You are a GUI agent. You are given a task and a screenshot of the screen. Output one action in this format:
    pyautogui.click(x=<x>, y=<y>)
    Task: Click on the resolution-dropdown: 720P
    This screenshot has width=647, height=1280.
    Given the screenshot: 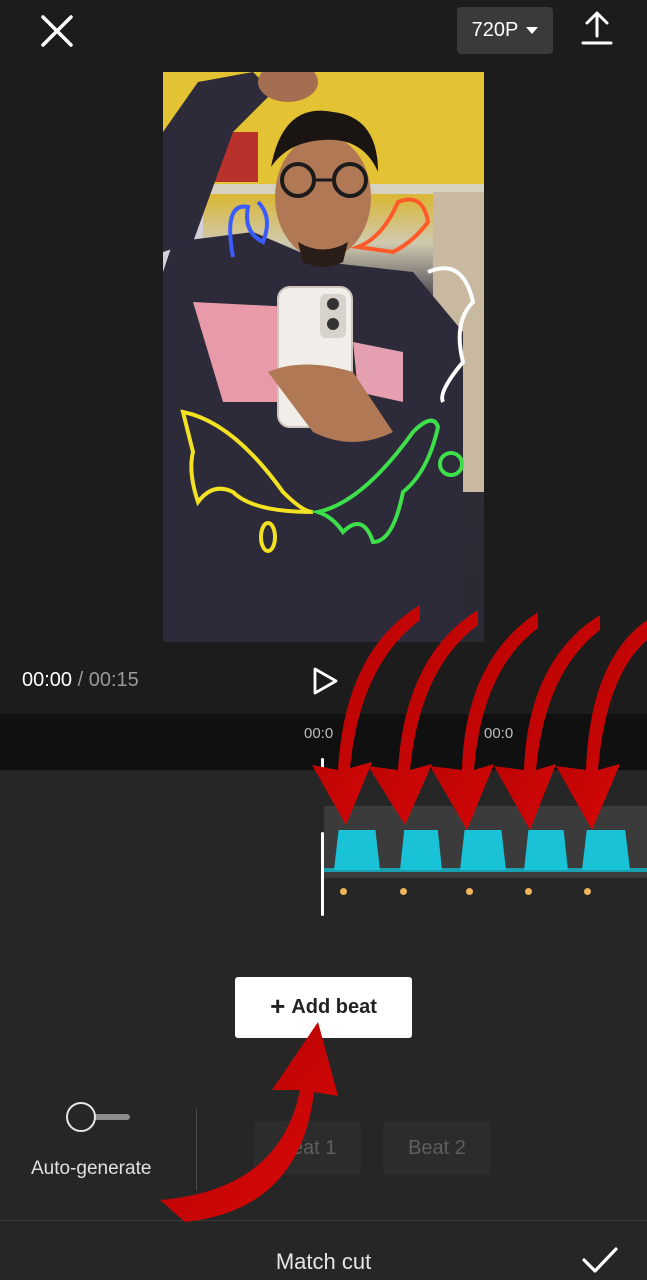 What is the action you would take?
    pyautogui.click(x=505, y=30)
    